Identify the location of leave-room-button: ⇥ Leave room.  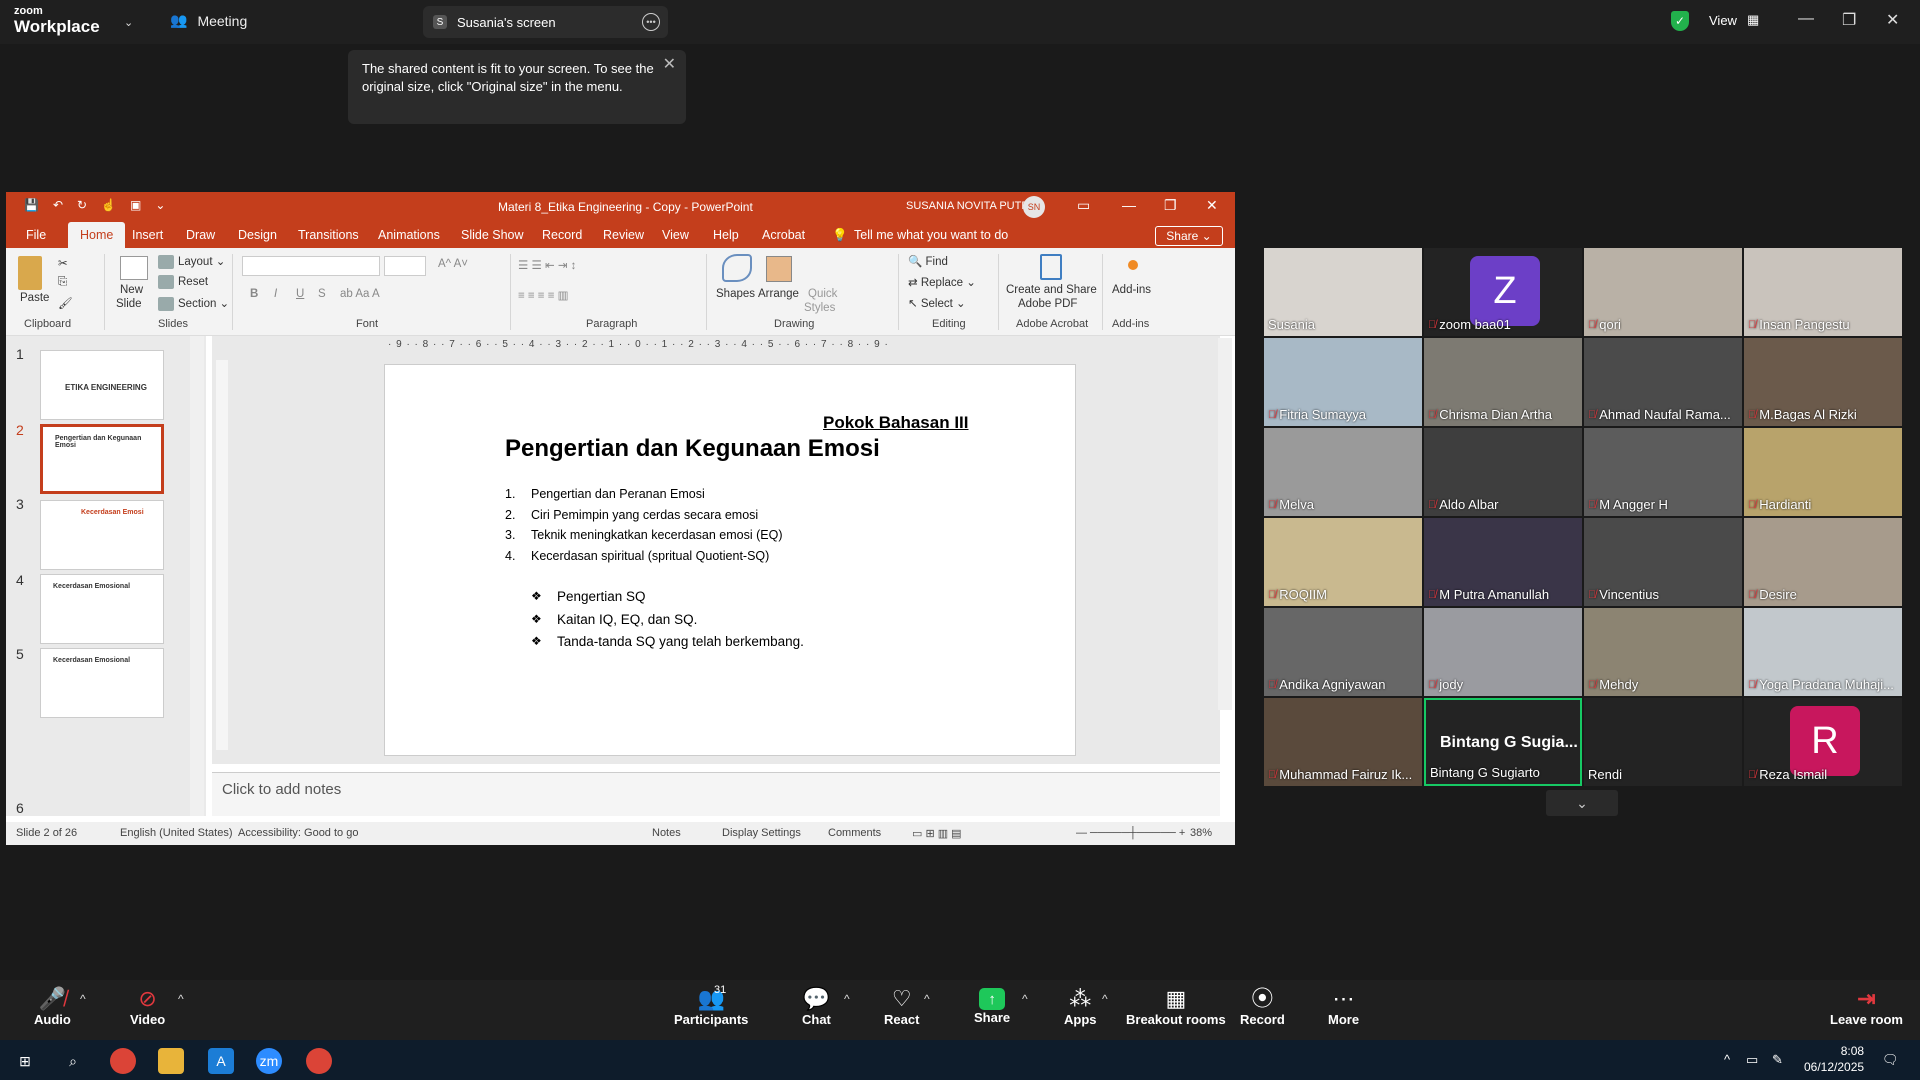
(1866, 1006).